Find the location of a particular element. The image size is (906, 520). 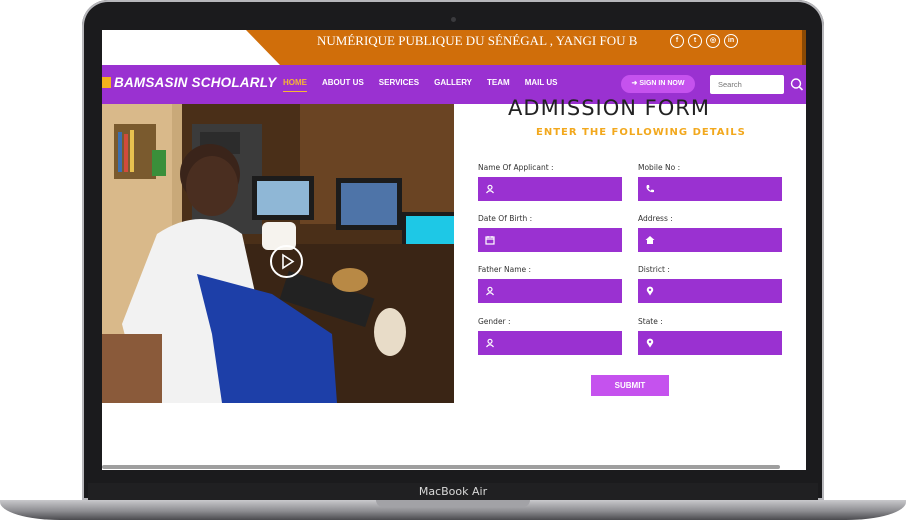

brand-logo: BAMSASIN SCHOLARLY is located at coordinates (189, 82).